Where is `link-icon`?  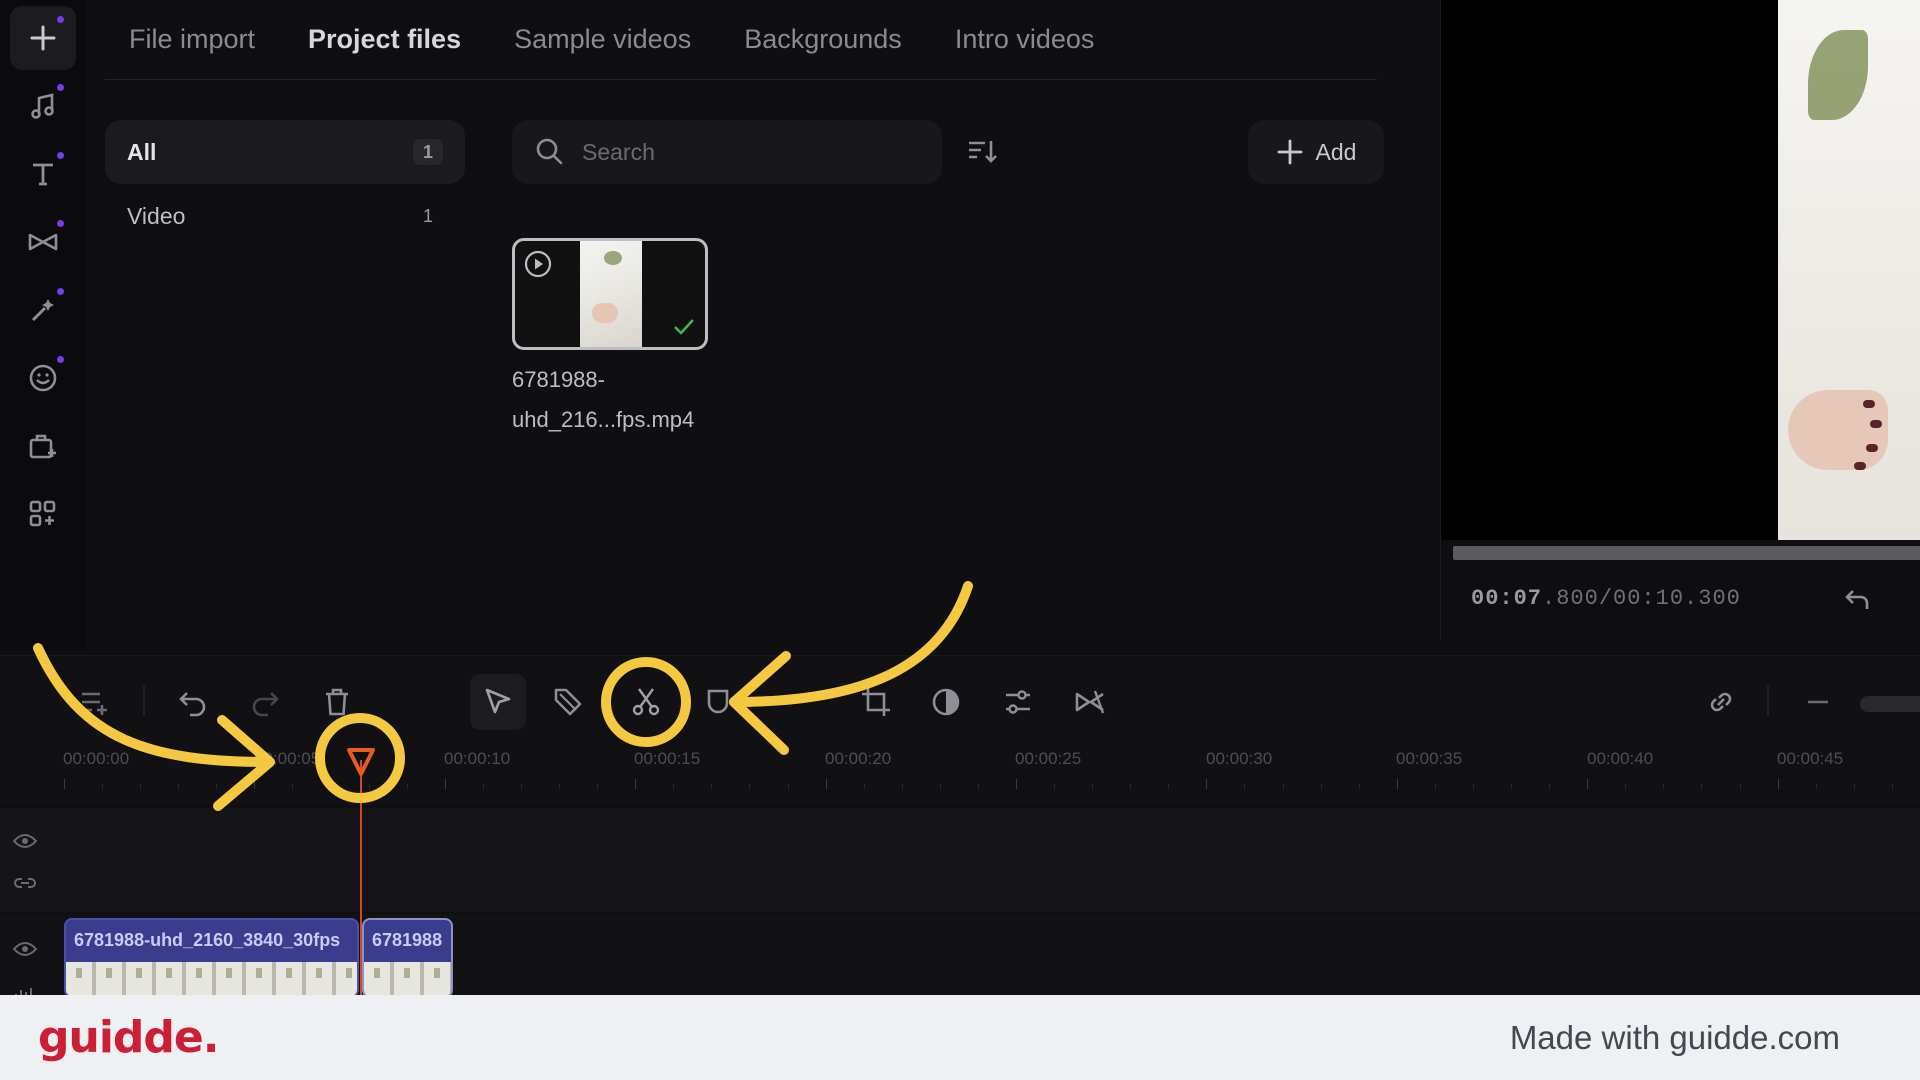
link-icon is located at coordinates (25, 883).